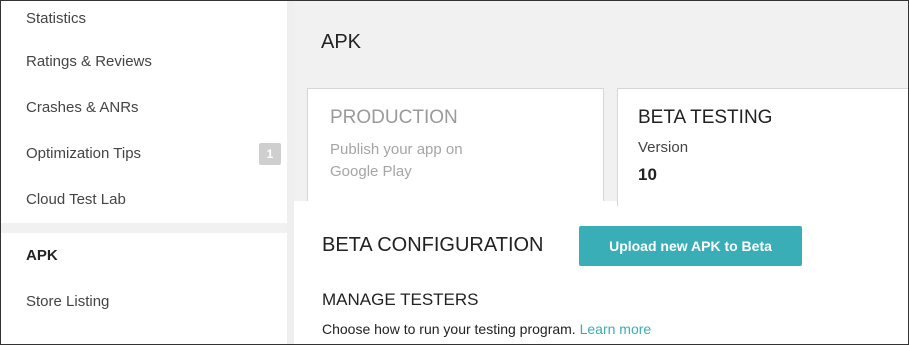 The image size is (909, 345). What do you see at coordinates (290, 172) in the screenshot?
I see `sidebar-divider` at bounding box center [290, 172].